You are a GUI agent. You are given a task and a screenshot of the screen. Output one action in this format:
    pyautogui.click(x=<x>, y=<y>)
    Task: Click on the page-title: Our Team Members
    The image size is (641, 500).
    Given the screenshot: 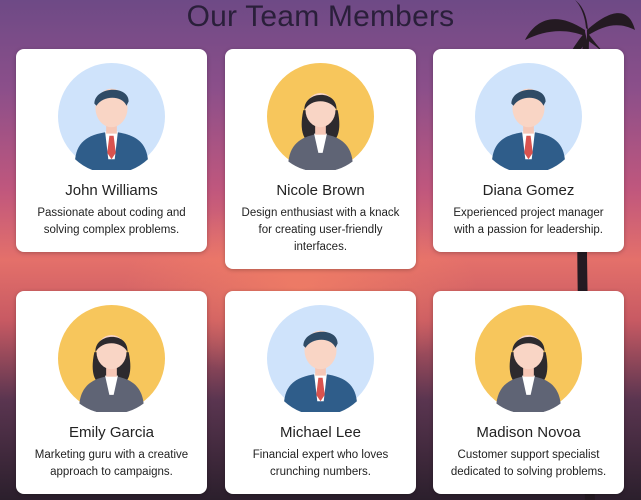 What is the action you would take?
    pyautogui.click(x=320, y=16)
    